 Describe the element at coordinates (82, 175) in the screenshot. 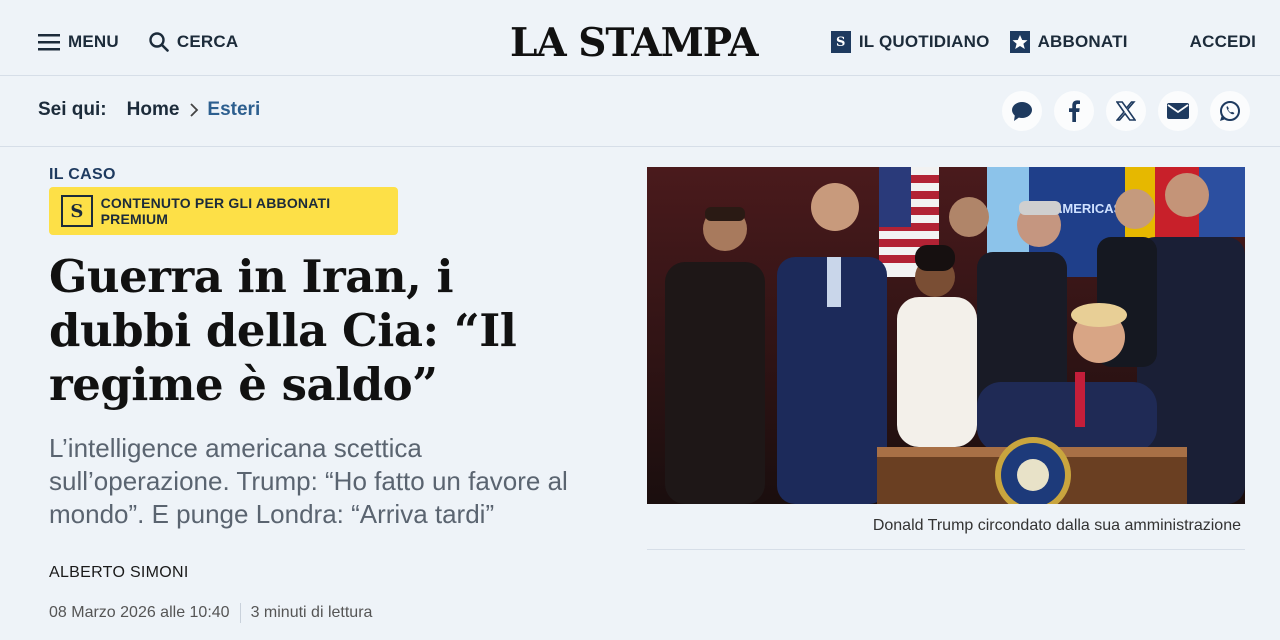

I see `article-kicker: IL CASO` at that location.